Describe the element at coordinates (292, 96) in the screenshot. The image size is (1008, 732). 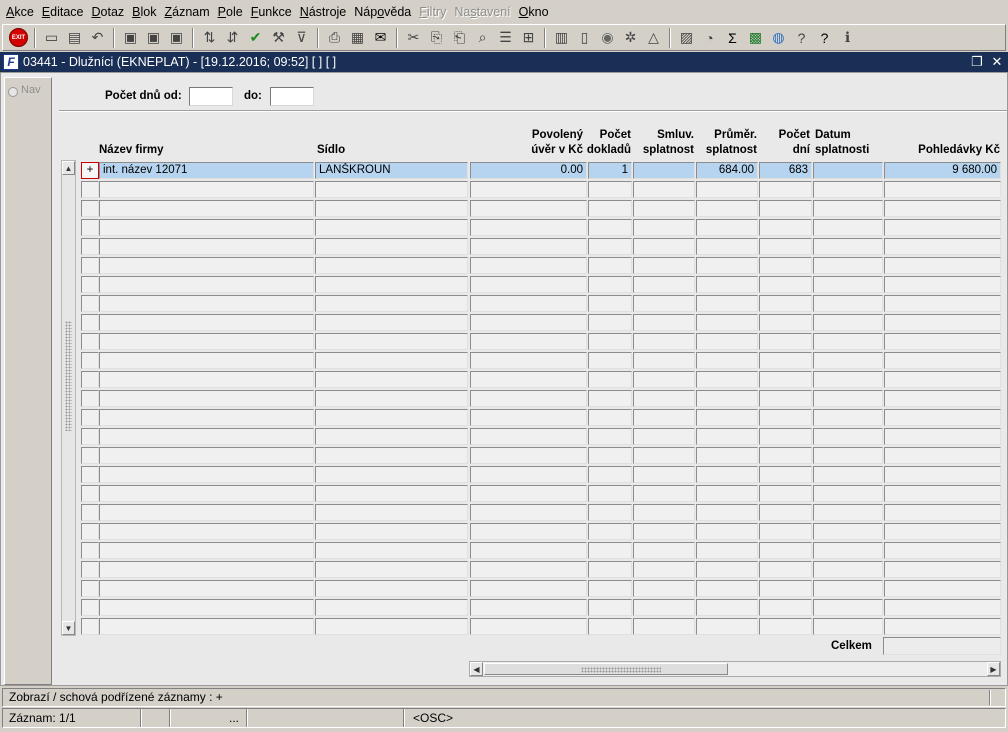
I see `days-to-input` at that location.